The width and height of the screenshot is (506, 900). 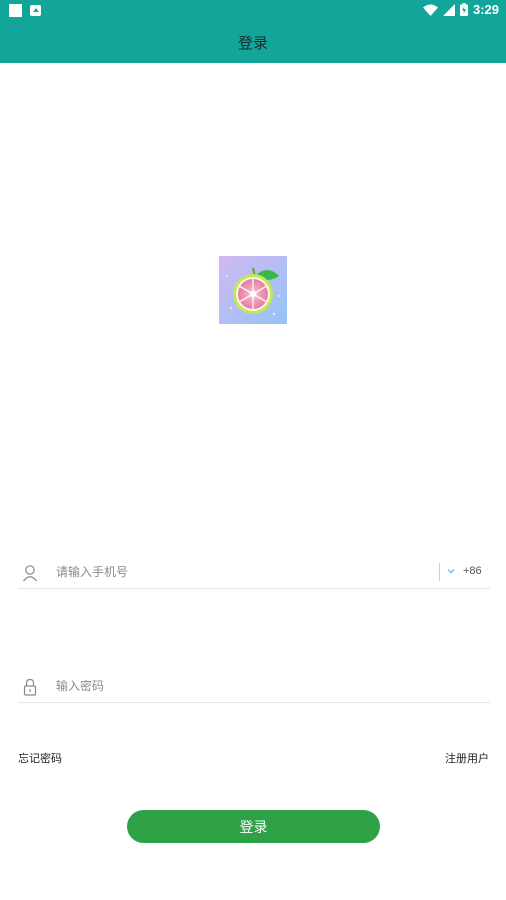 What do you see at coordinates (430, 10) in the screenshot?
I see `wifi-icon` at bounding box center [430, 10].